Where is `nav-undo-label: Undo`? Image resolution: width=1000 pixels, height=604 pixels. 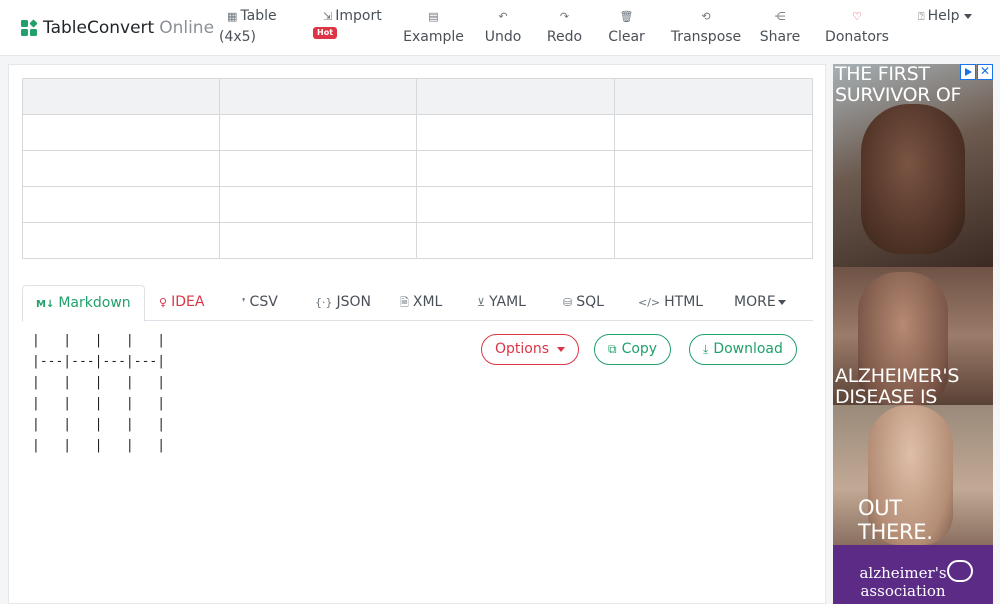
nav-undo-label: Undo is located at coordinates (503, 37).